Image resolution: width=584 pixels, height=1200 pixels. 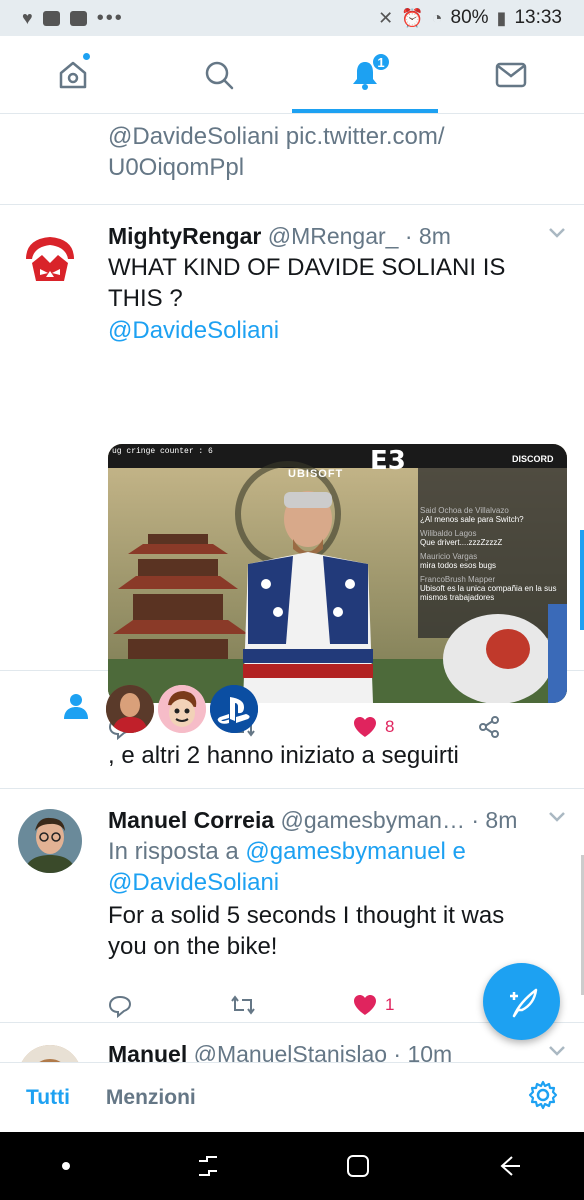 I want to click on system-nav-bar, so click(x=292, y=1166).